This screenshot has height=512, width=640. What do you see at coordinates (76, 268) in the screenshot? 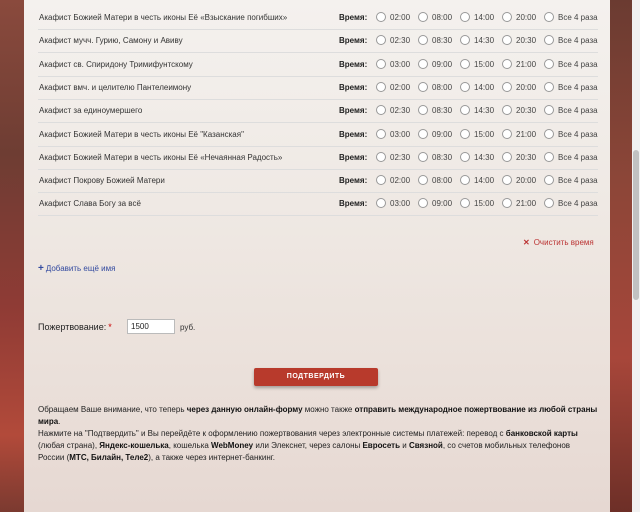
I see `add-name-link: + Добавить ещё имя` at bounding box center [76, 268].